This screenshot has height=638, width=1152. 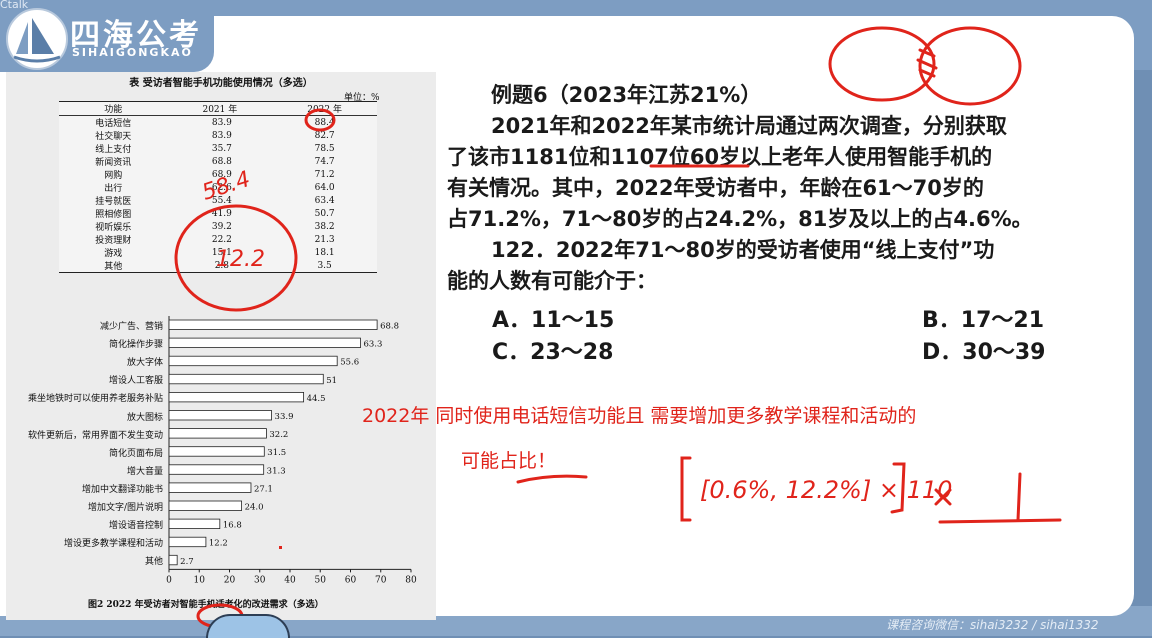 I want to click on x-tick-label: 80, so click(x=411, y=580).